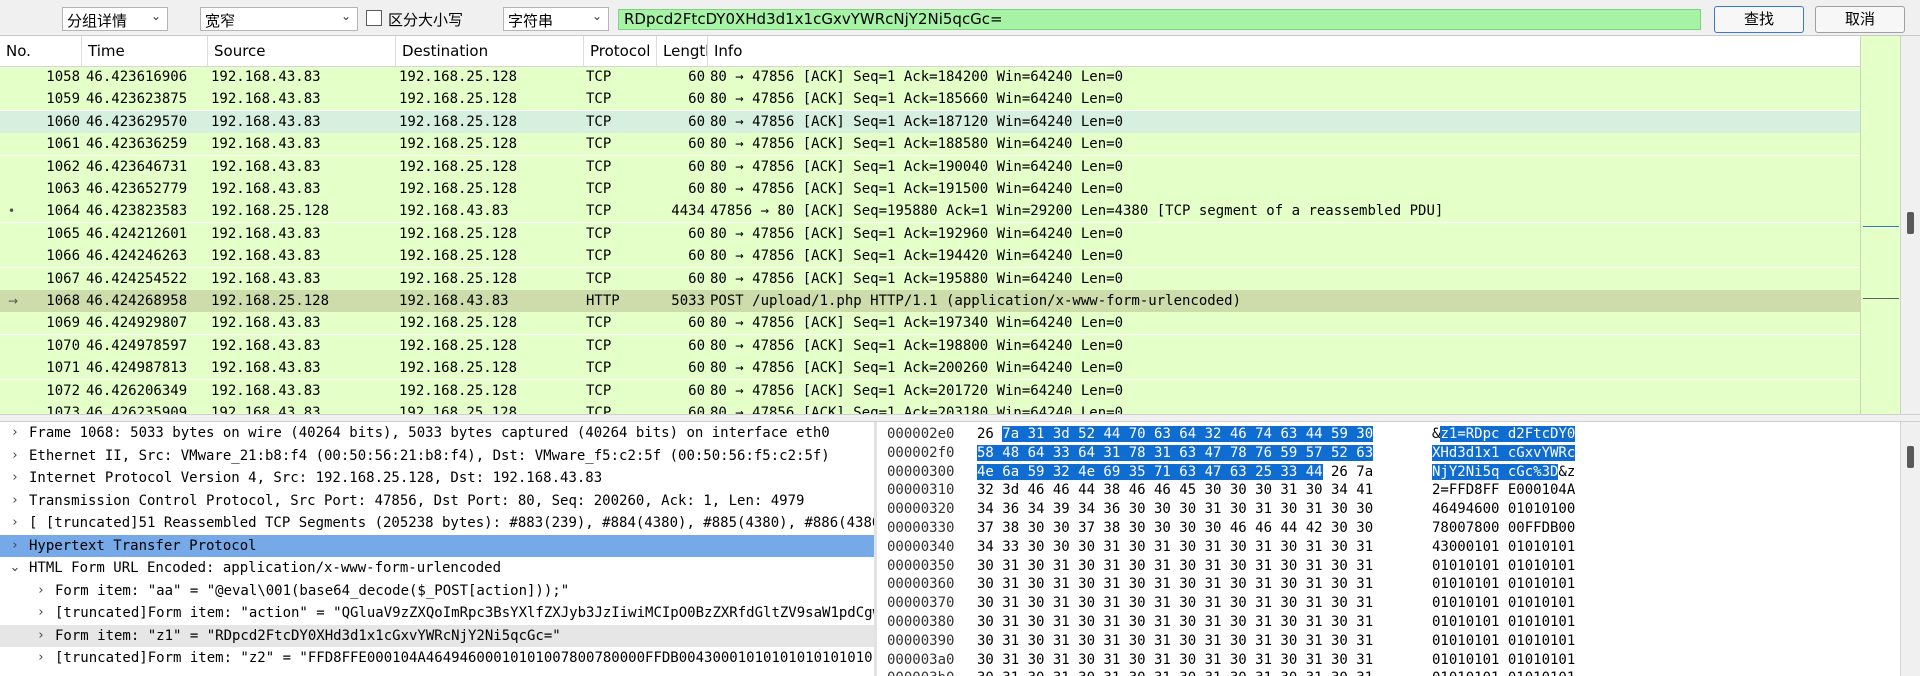 This screenshot has width=1920, height=676. Describe the element at coordinates (1860, 19) in the screenshot. I see `cancel-button: 取消` at that location.